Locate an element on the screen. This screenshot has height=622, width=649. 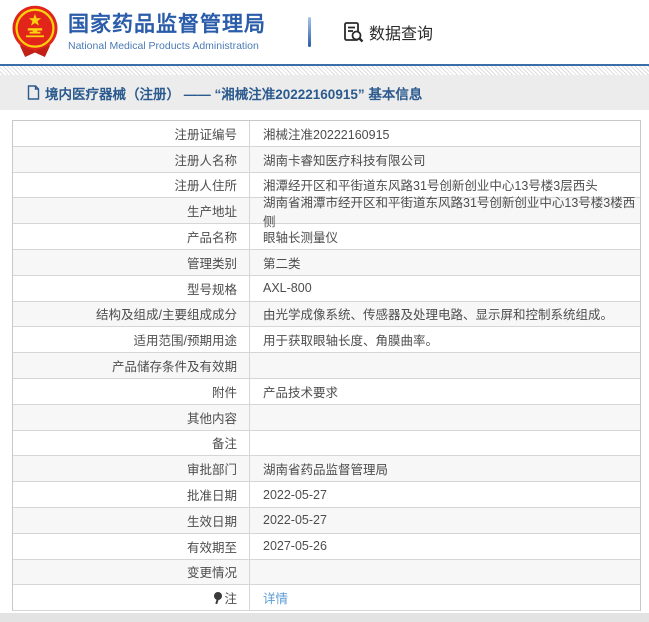
table-row: 批准日期 2022-05-27 is located at coordinates (326, 495).